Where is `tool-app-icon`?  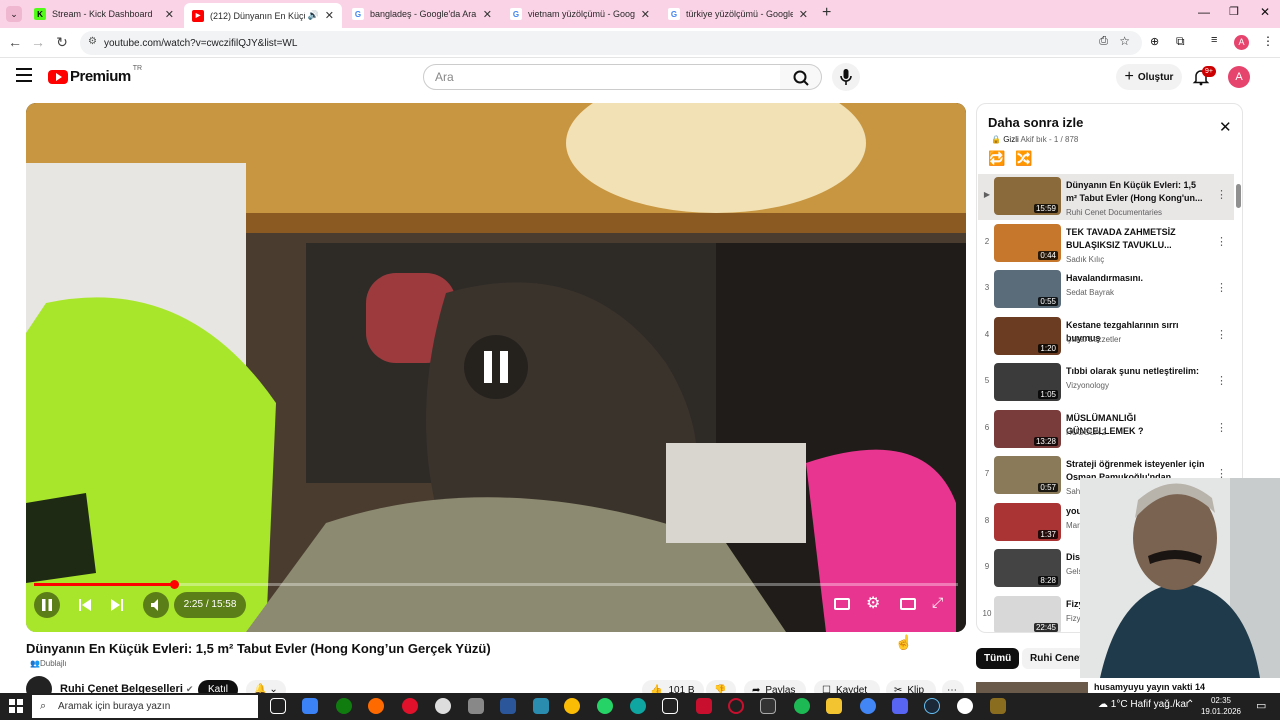
tool-app-icon is located at coordinates (998, 706).